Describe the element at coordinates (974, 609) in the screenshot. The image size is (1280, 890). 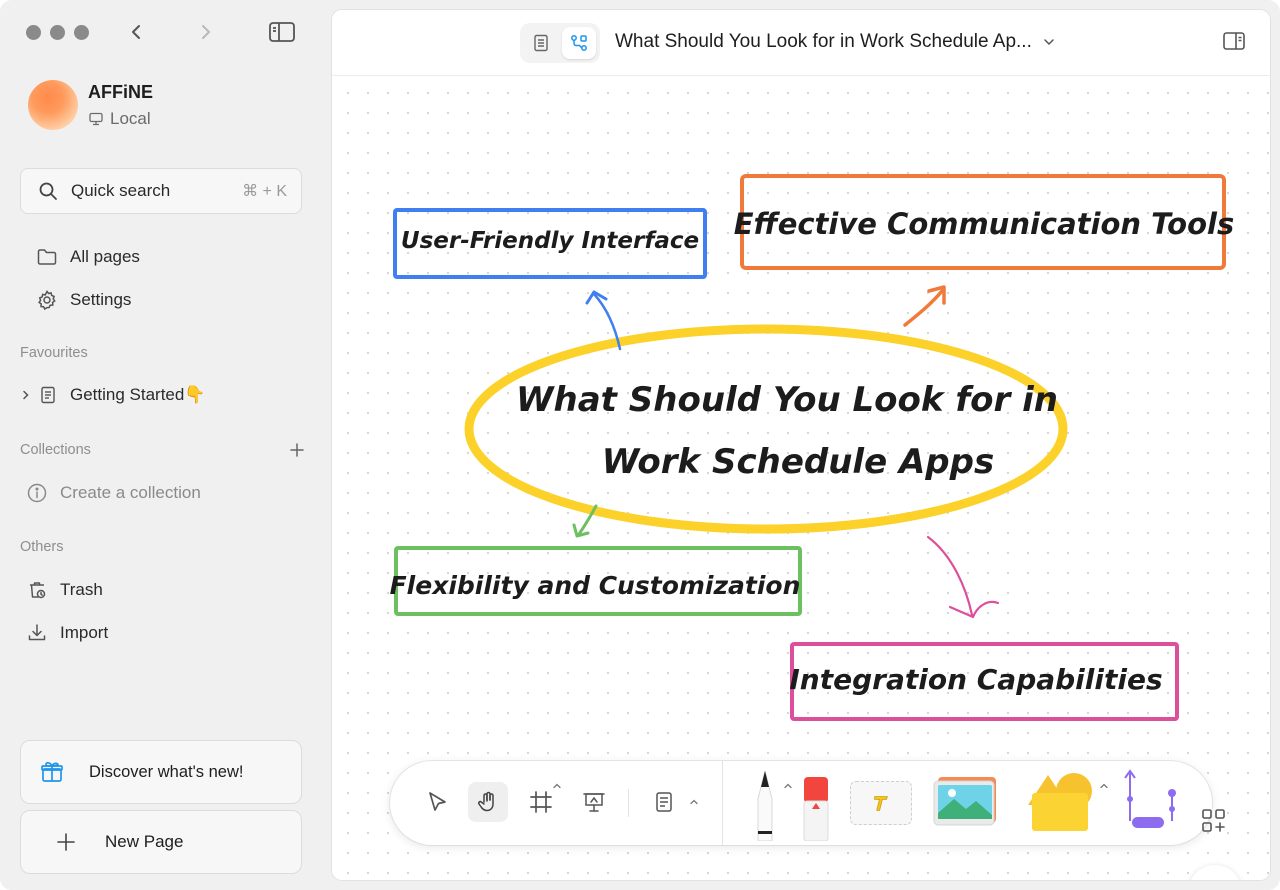
I see `connector-integ-arrowhead` at that location.